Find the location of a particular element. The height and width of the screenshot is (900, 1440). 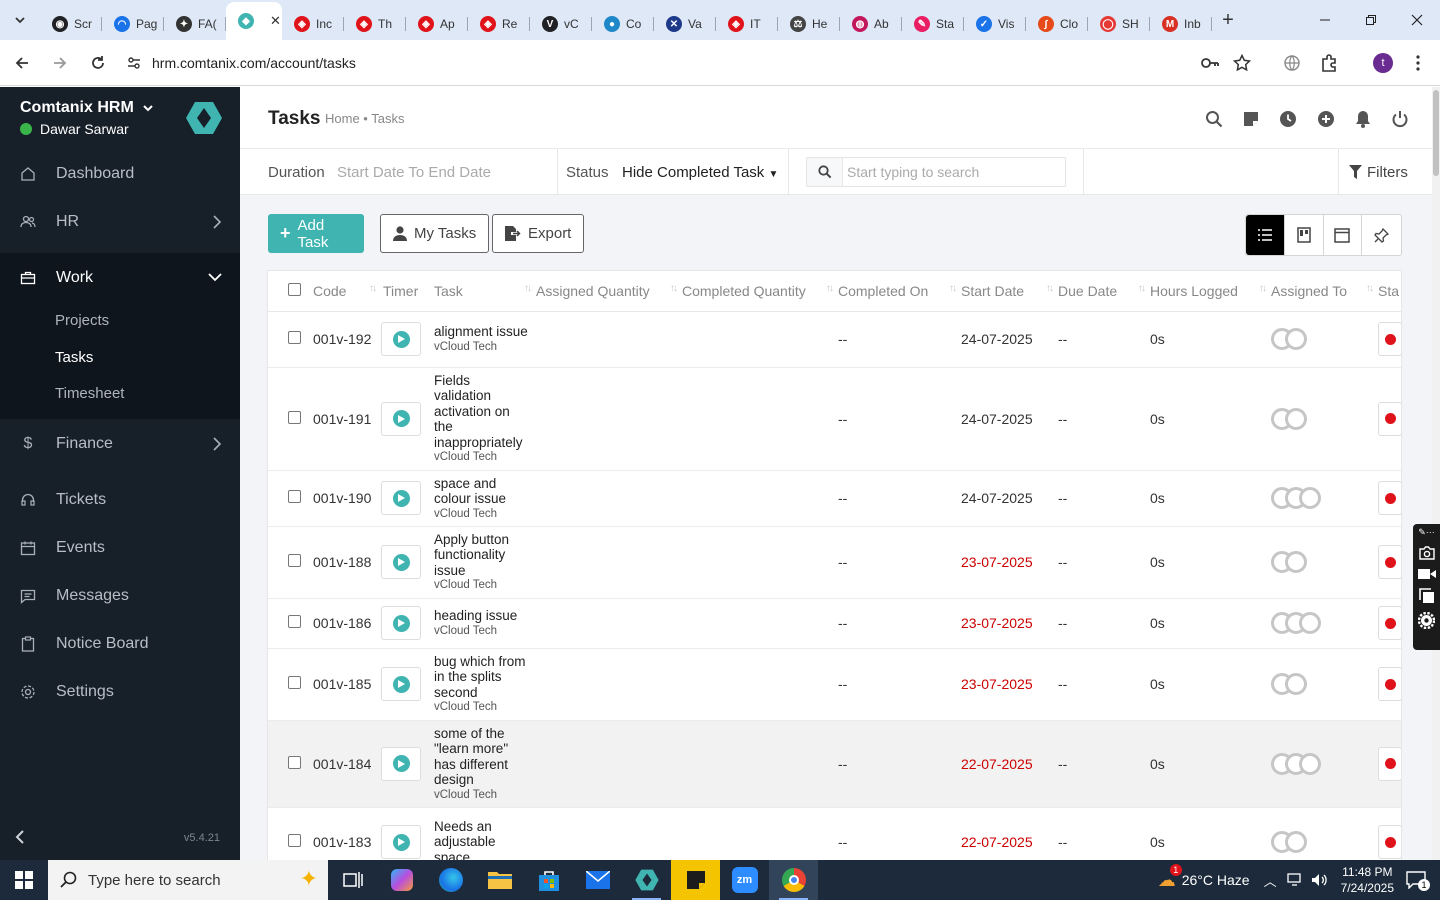

taskbar-app-sticky-notes is located at coordinates (695, 880).